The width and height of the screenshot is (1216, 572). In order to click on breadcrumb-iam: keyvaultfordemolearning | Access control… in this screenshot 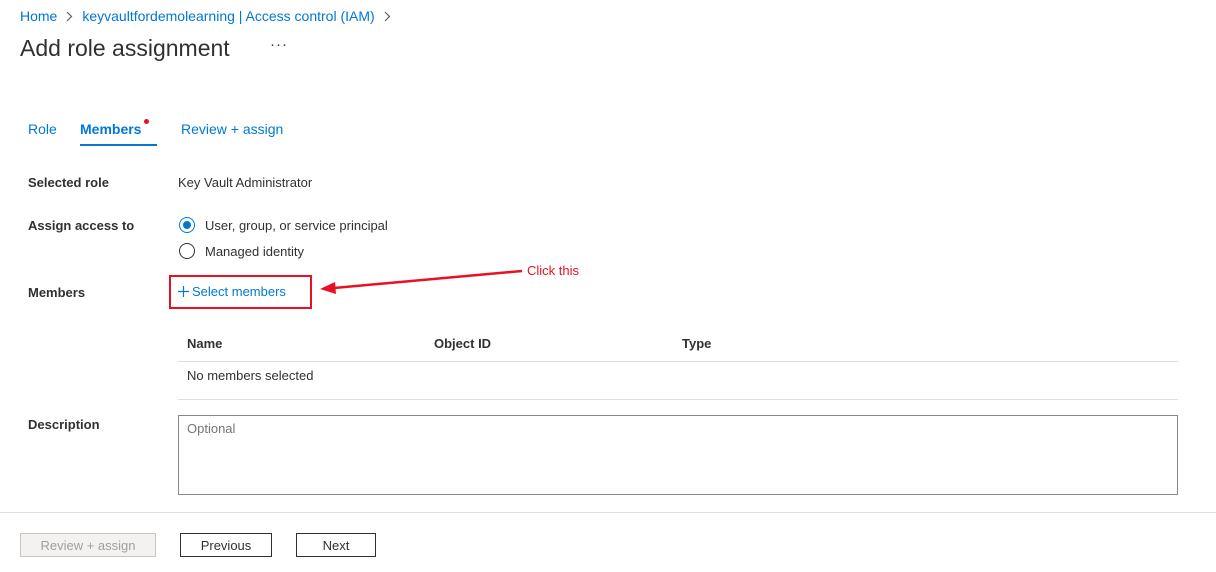, I will do `click(228, 16)`.